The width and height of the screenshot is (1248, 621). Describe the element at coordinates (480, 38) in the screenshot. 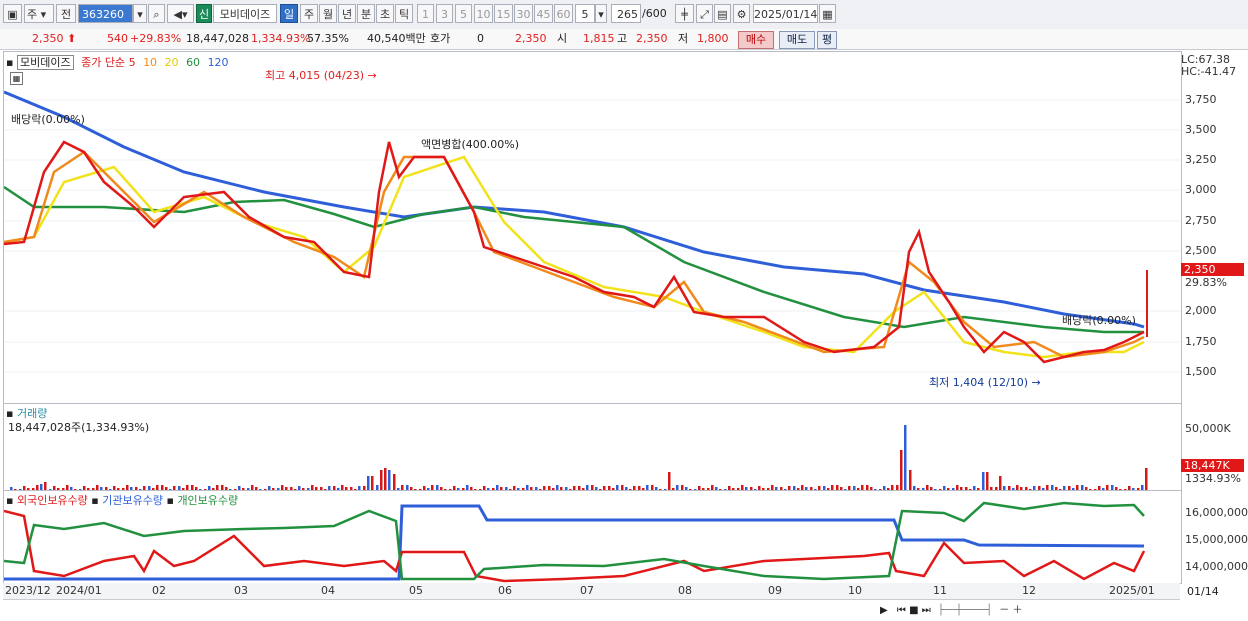

I see `hoga-value: 0` at that location.